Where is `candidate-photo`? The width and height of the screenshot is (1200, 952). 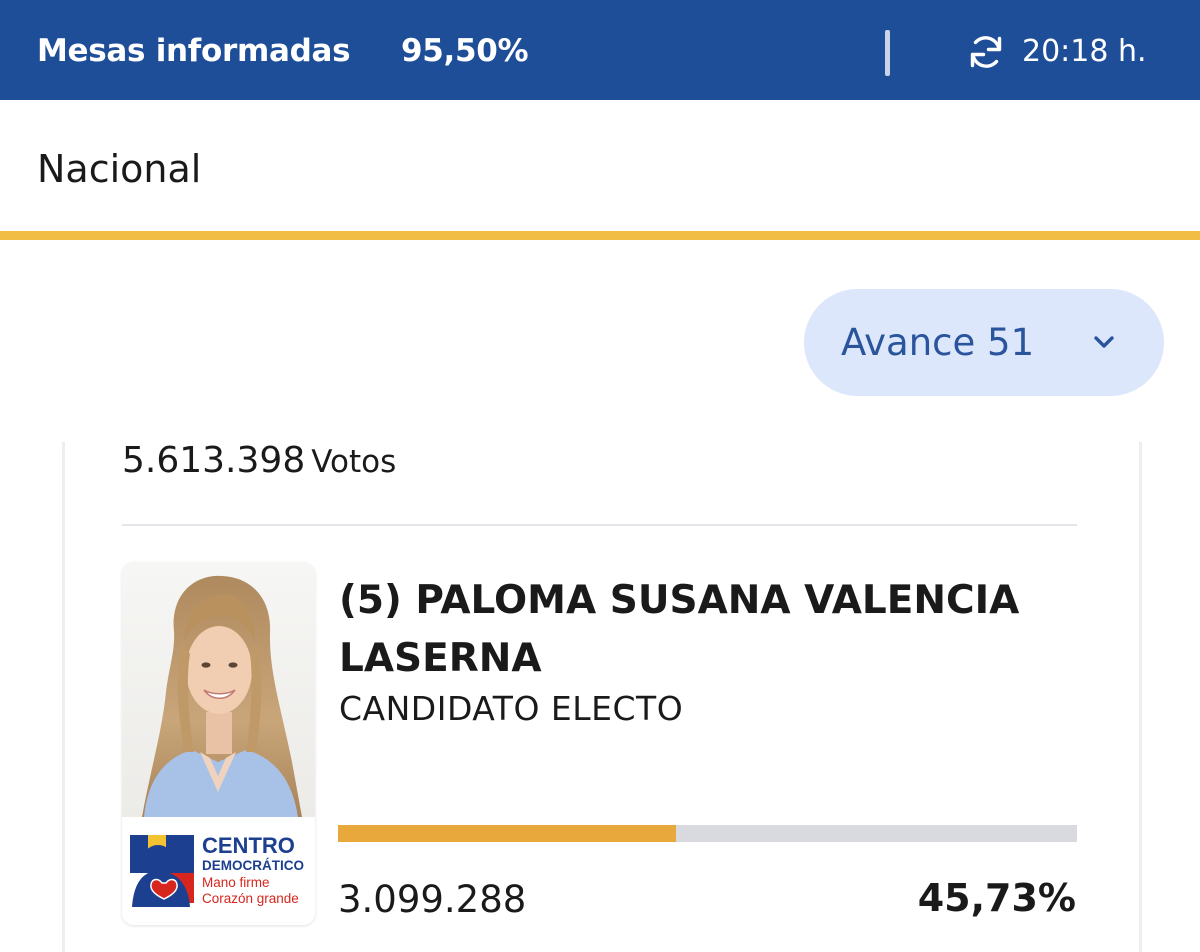
candidate-photo is located at coordinates (218, 689).